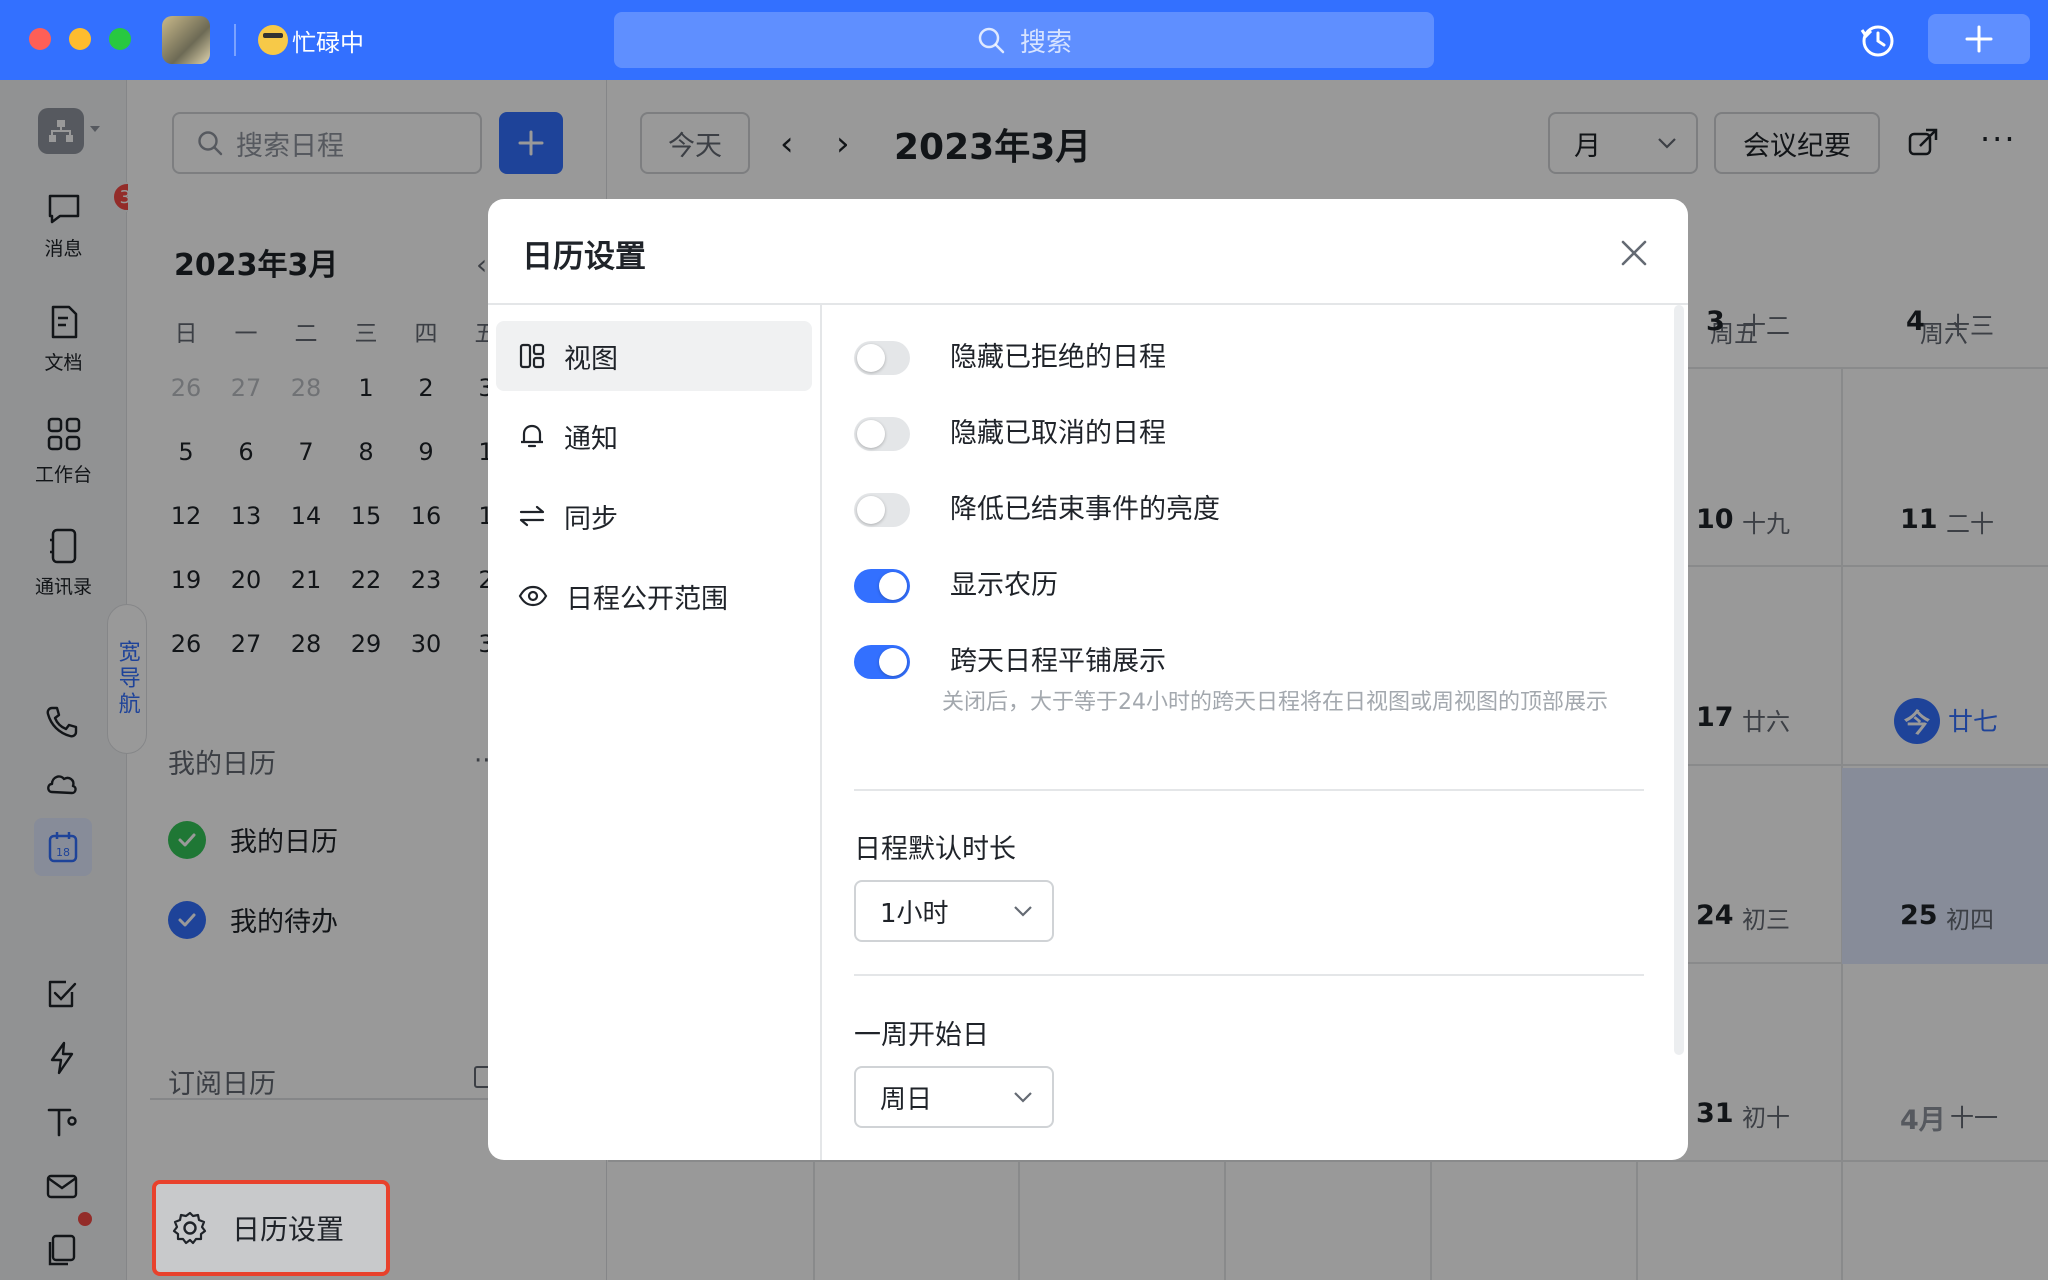  I want to click on setting-show-lunar: 显示农历, so click(956, 586).